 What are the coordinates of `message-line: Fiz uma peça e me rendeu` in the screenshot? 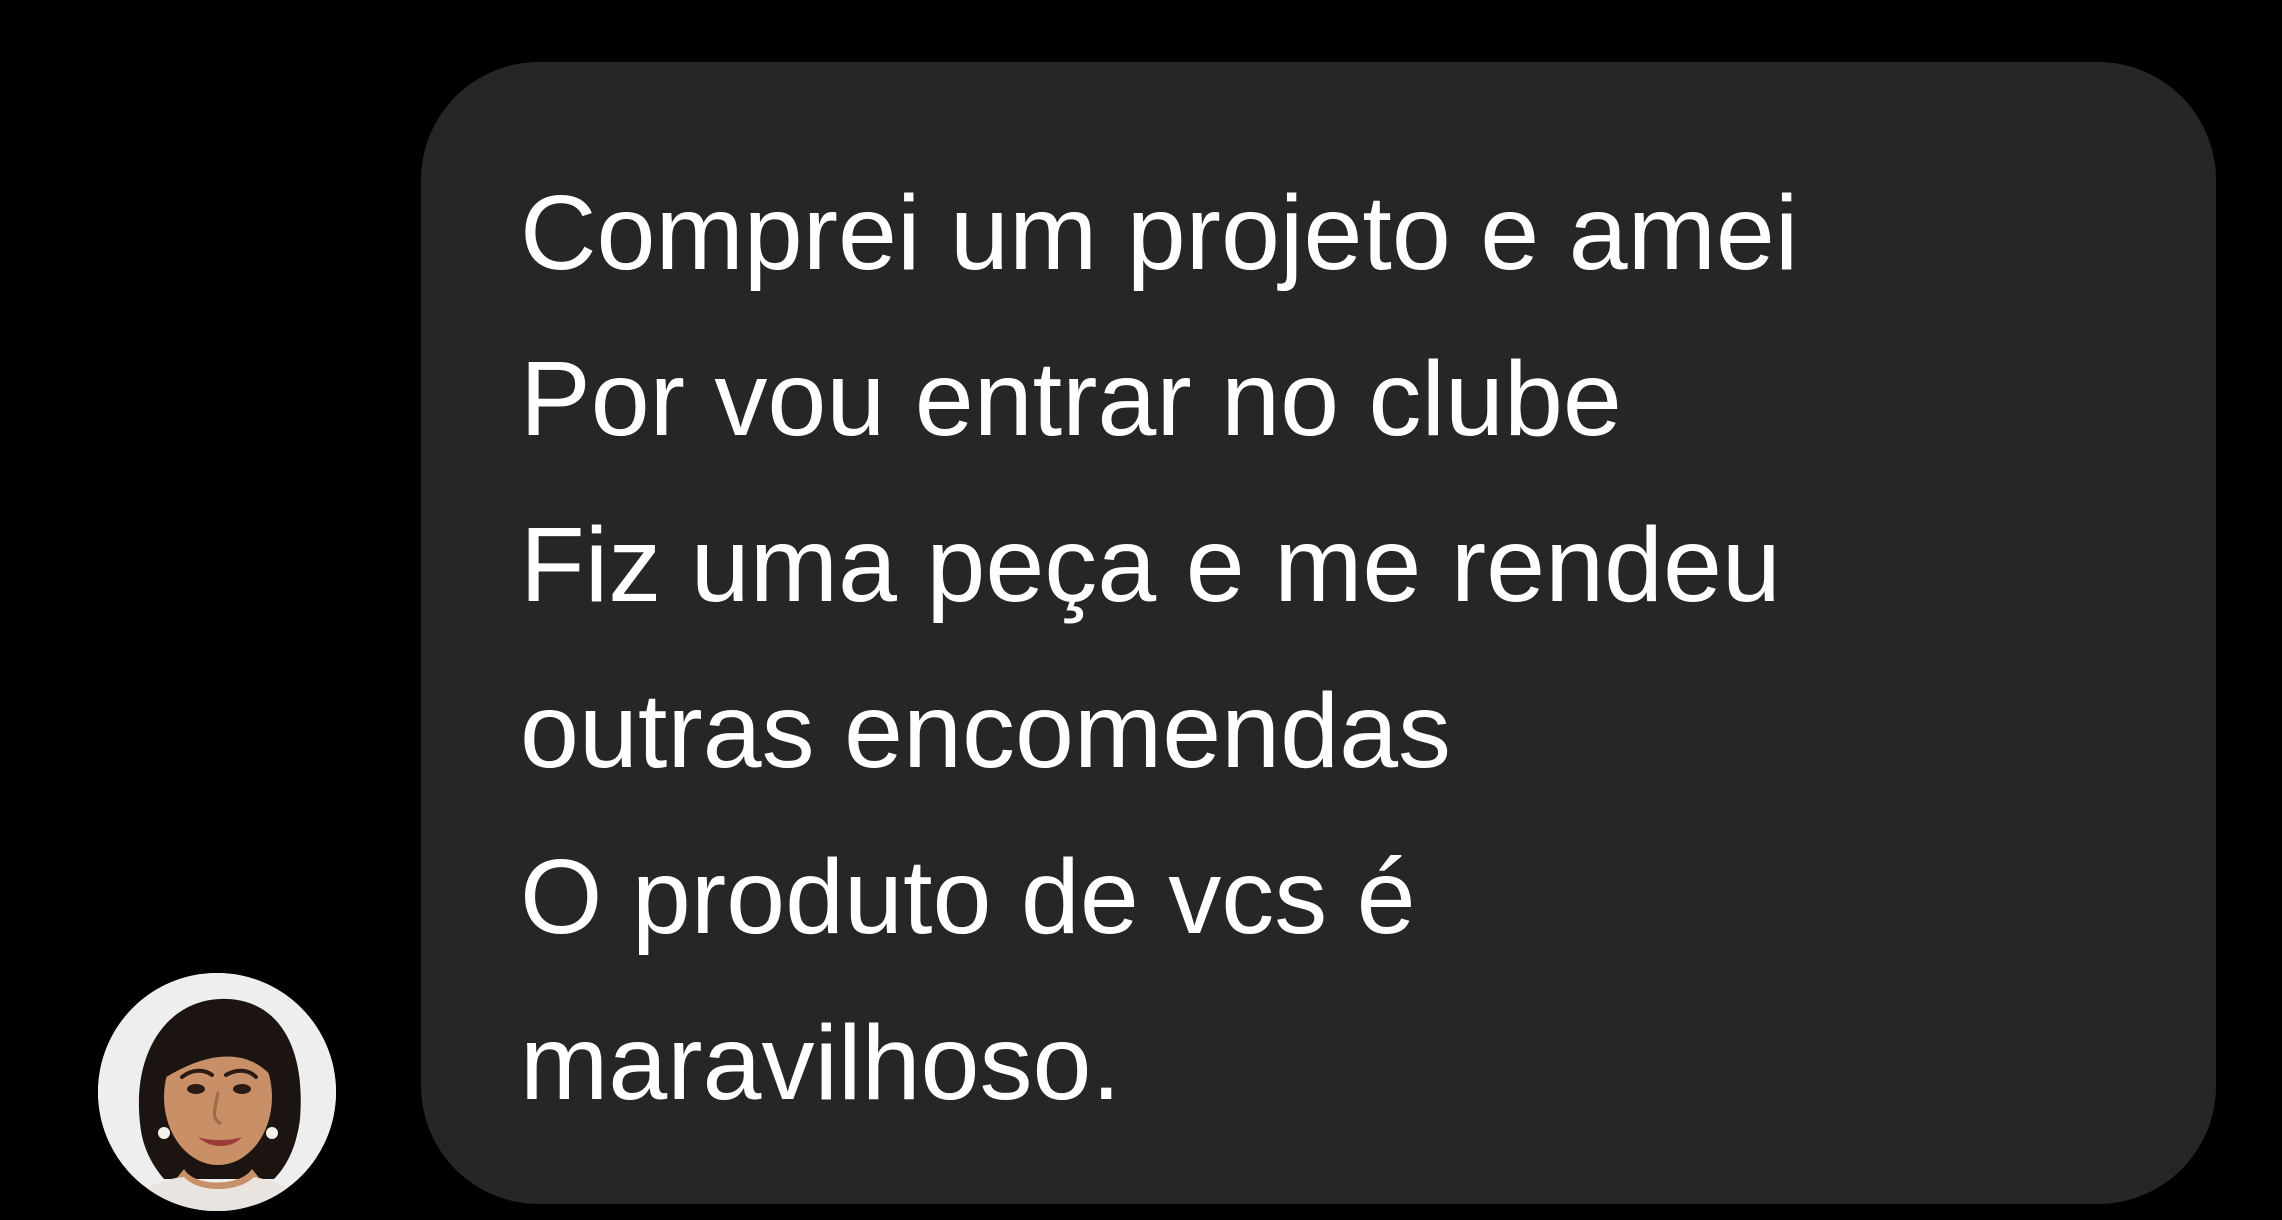 It's located at (1150, 565).